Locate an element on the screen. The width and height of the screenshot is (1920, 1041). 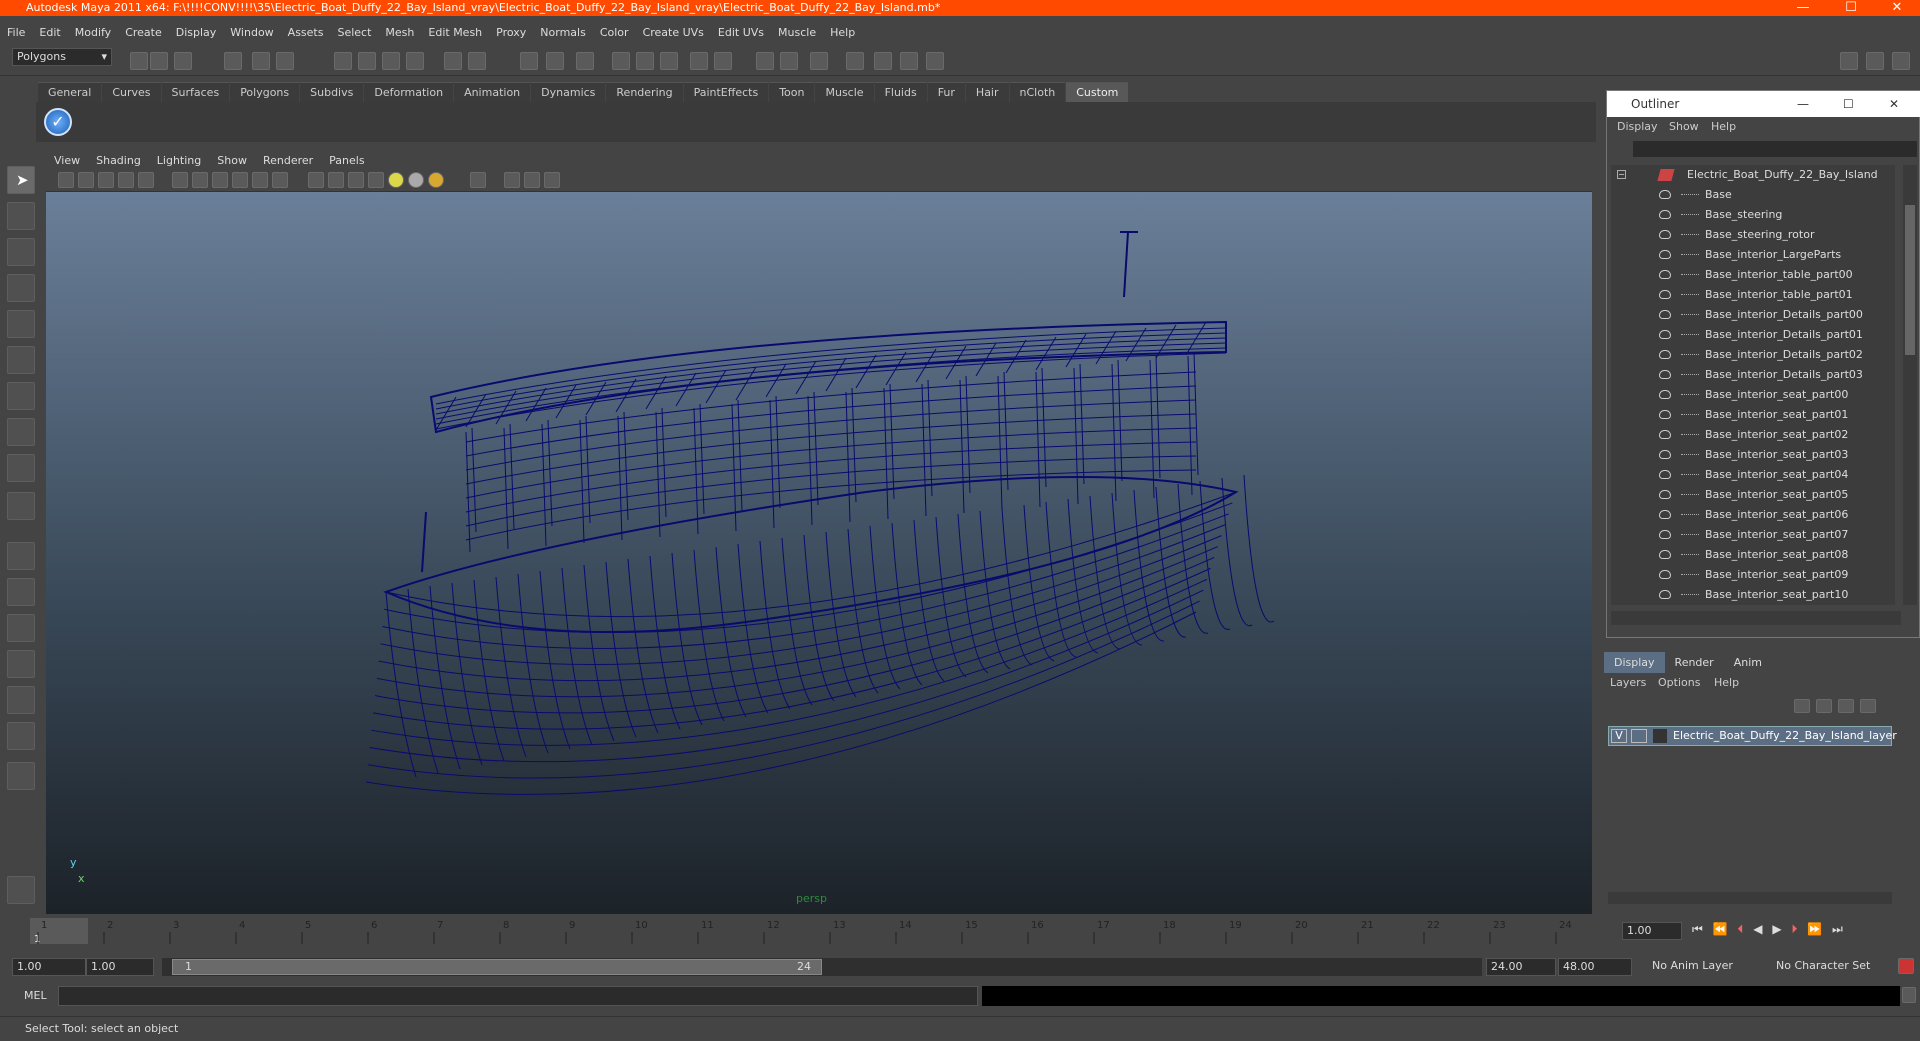
show-attribute-editor-icon is located at coordinates (1849, 61).